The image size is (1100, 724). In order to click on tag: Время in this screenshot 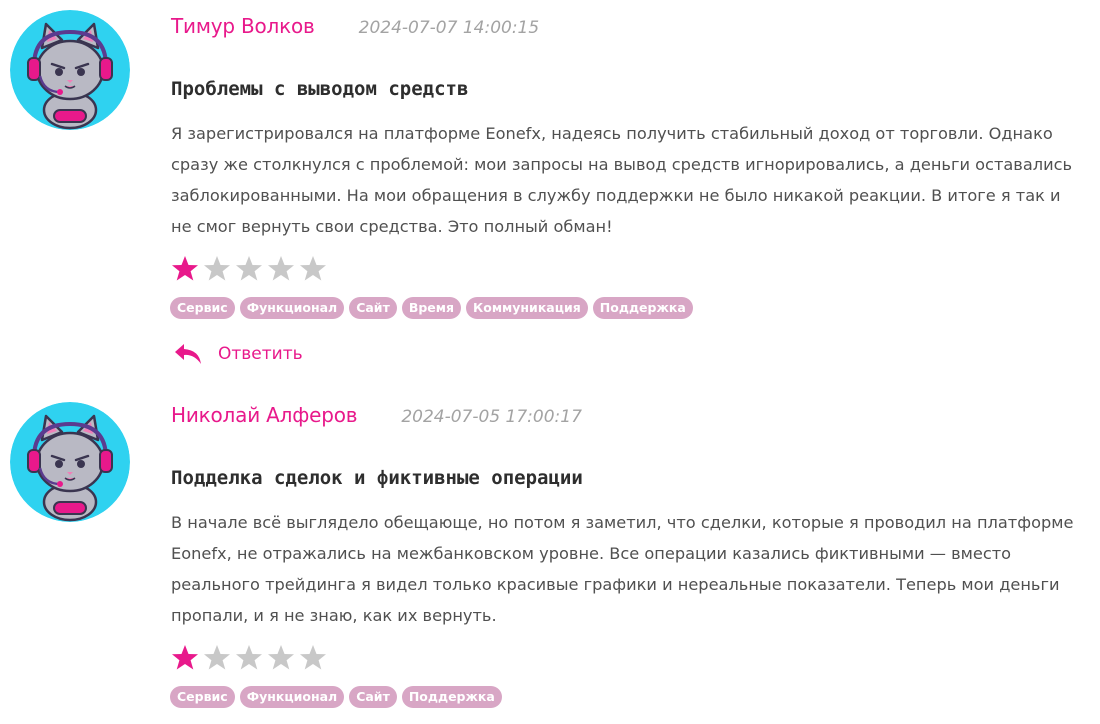, I will do `click(431, 308)`.